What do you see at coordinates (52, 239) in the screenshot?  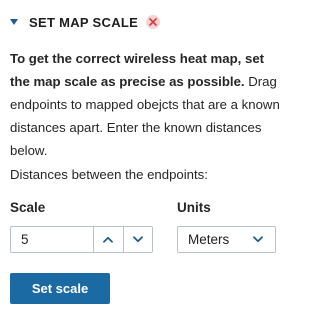 I see `scale-input` at bounding box center [52, 239].